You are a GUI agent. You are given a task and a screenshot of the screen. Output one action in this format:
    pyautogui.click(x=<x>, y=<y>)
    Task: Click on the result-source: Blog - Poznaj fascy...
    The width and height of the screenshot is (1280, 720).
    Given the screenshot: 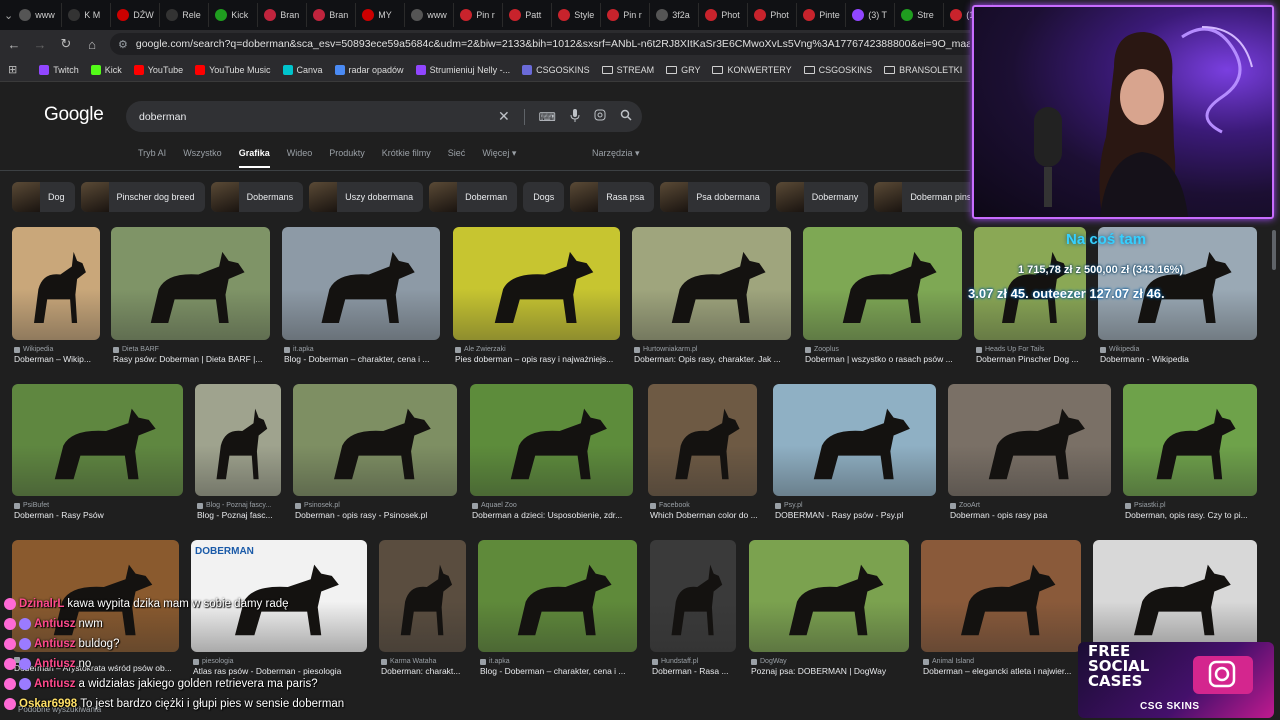 What is the action you would take?
    pyautogui.click(x=244, y=505)
    